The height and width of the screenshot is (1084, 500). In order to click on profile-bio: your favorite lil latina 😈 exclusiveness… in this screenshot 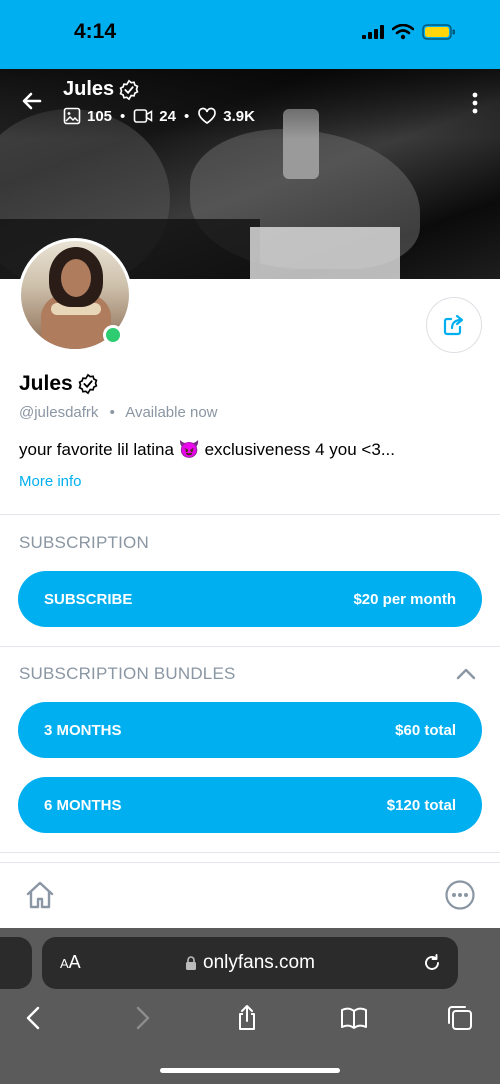, I will do `click(207, 449)`.